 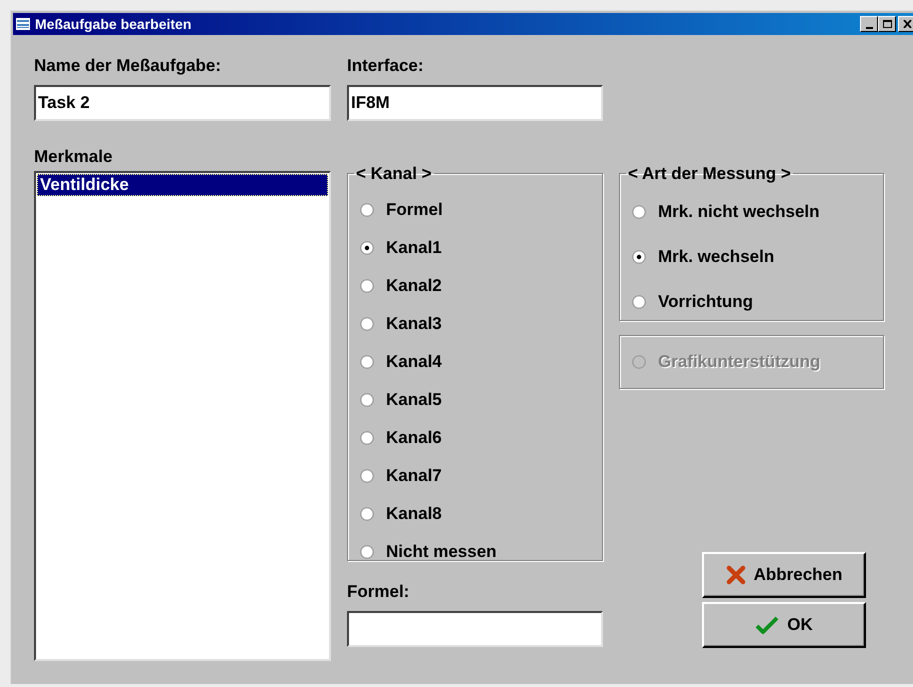 What do you see at coordinates (378, 591) in the screenshot?
I see `field-label: Formel:` at bounding box center [378, 591].